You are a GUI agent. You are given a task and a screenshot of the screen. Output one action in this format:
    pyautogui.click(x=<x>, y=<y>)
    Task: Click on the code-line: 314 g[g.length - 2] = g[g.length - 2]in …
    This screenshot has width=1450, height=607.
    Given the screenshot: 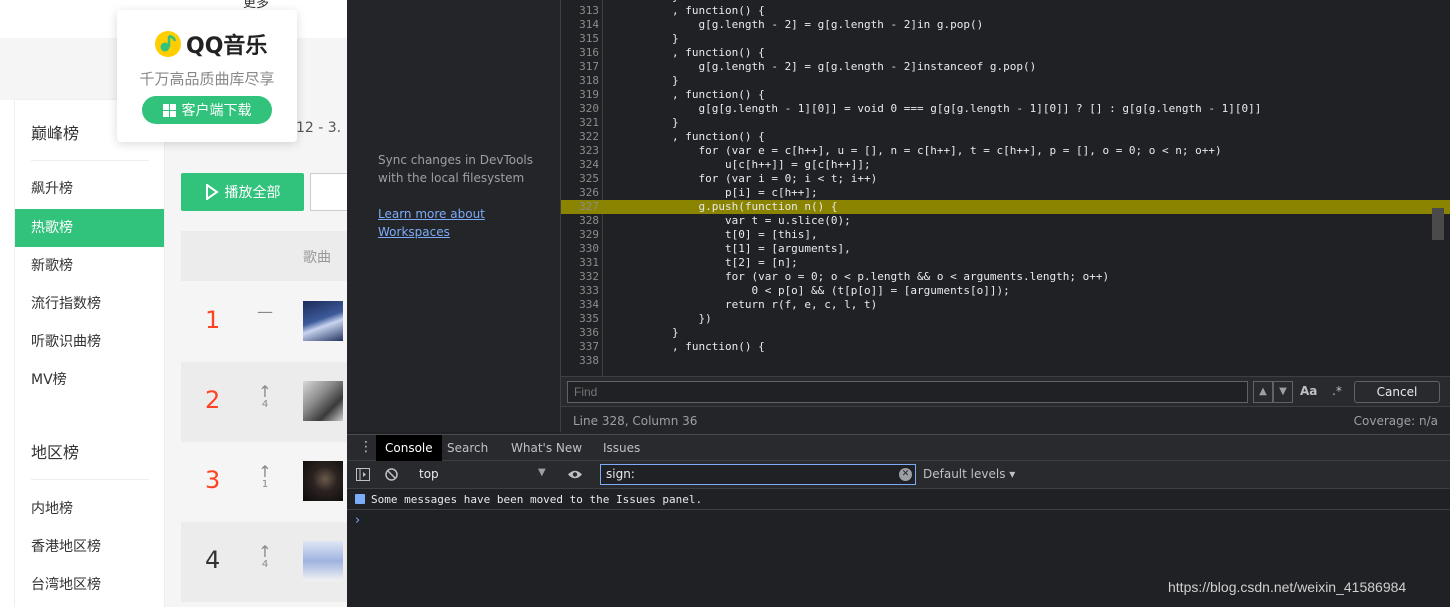 What is the action you would take?
    pyautogui.click(x=1005, y=25)
    